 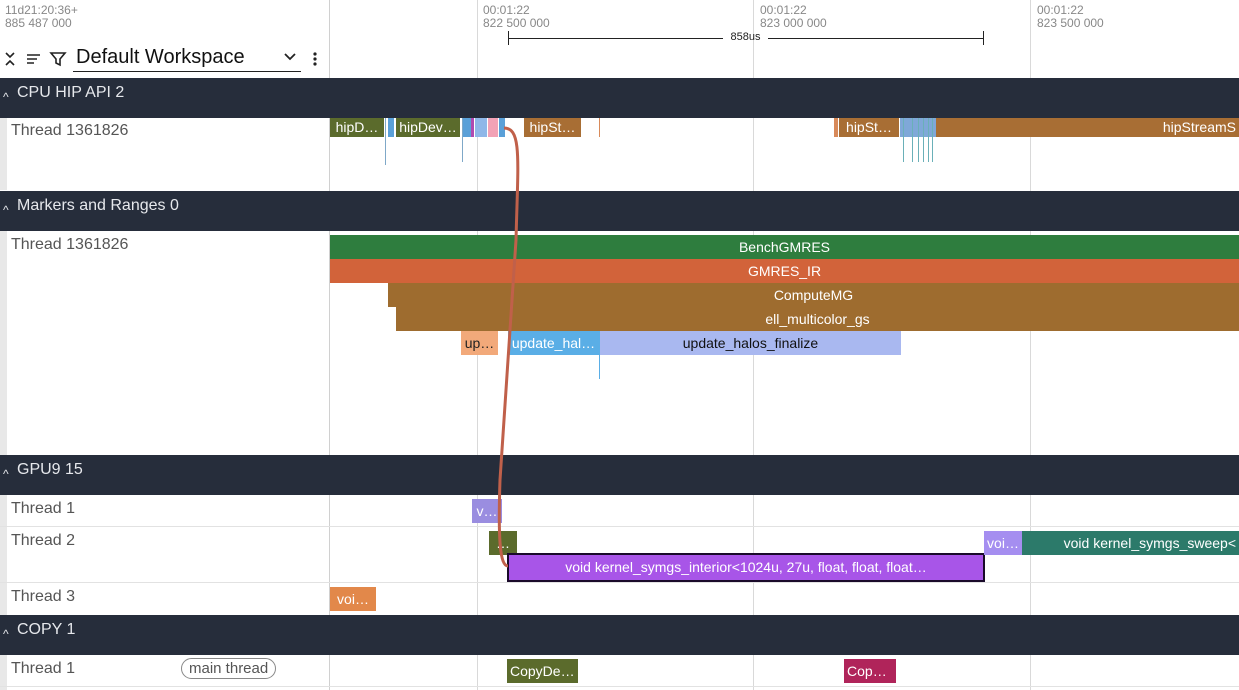 What do you see at coordinates (508, 347) in the screenshot?
I see `flow-arrow` at bounding box center [508, 347].